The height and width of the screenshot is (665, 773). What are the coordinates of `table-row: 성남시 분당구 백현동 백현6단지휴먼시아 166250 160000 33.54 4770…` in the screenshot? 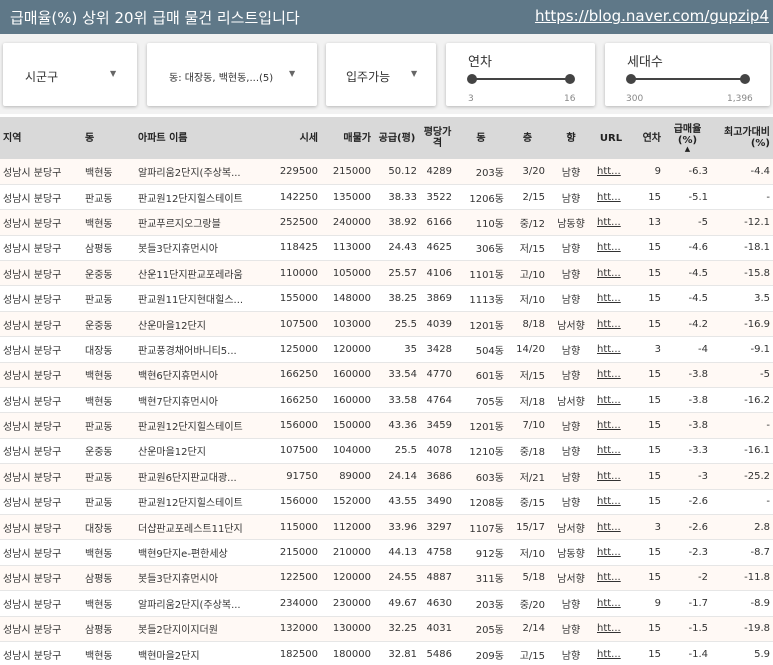 It's located at (386, 375).